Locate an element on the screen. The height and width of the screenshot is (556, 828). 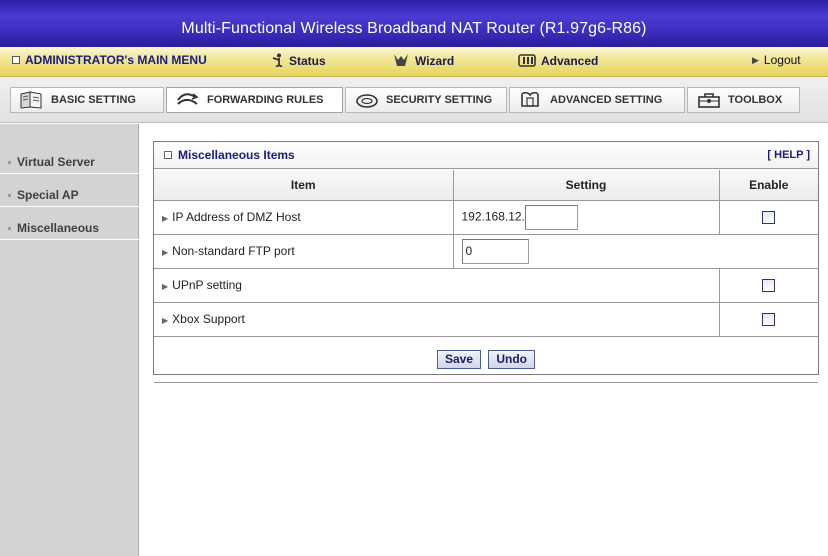
table-row: ▶ IP Address of DMZ Host 192.168.12. is located at coordinates (486, 217).